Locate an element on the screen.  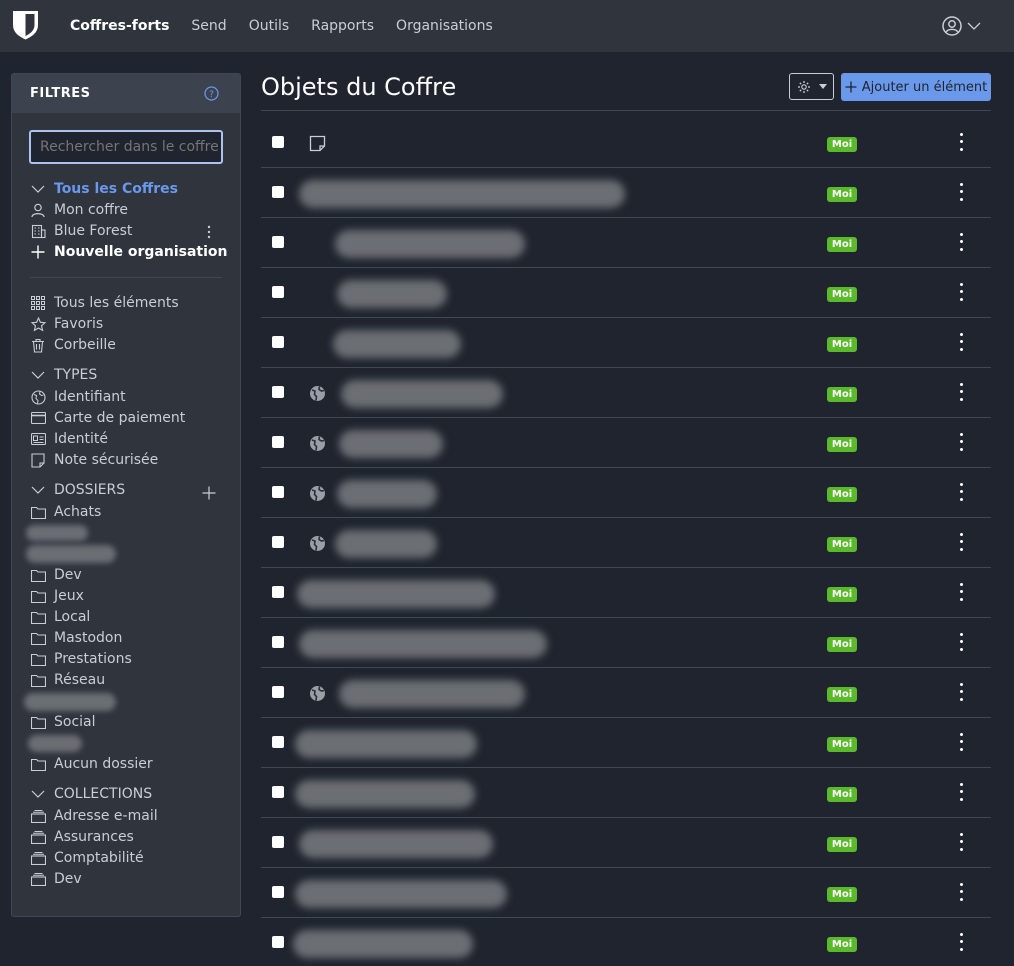
new-organization-button: Nouvelle organisation is located at coordinates (129, 252).